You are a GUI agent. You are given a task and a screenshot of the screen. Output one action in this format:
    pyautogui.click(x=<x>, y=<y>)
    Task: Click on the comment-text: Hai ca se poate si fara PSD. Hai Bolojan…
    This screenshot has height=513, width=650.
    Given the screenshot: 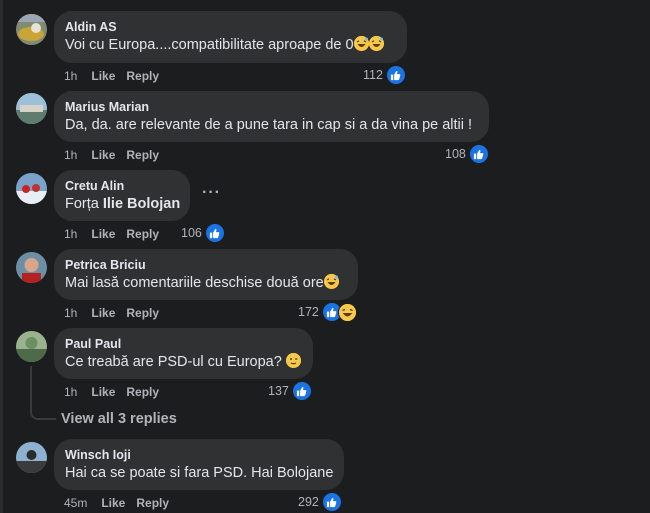 What is the action you would take?
    pyautogui.click(x=199, y=473)
    